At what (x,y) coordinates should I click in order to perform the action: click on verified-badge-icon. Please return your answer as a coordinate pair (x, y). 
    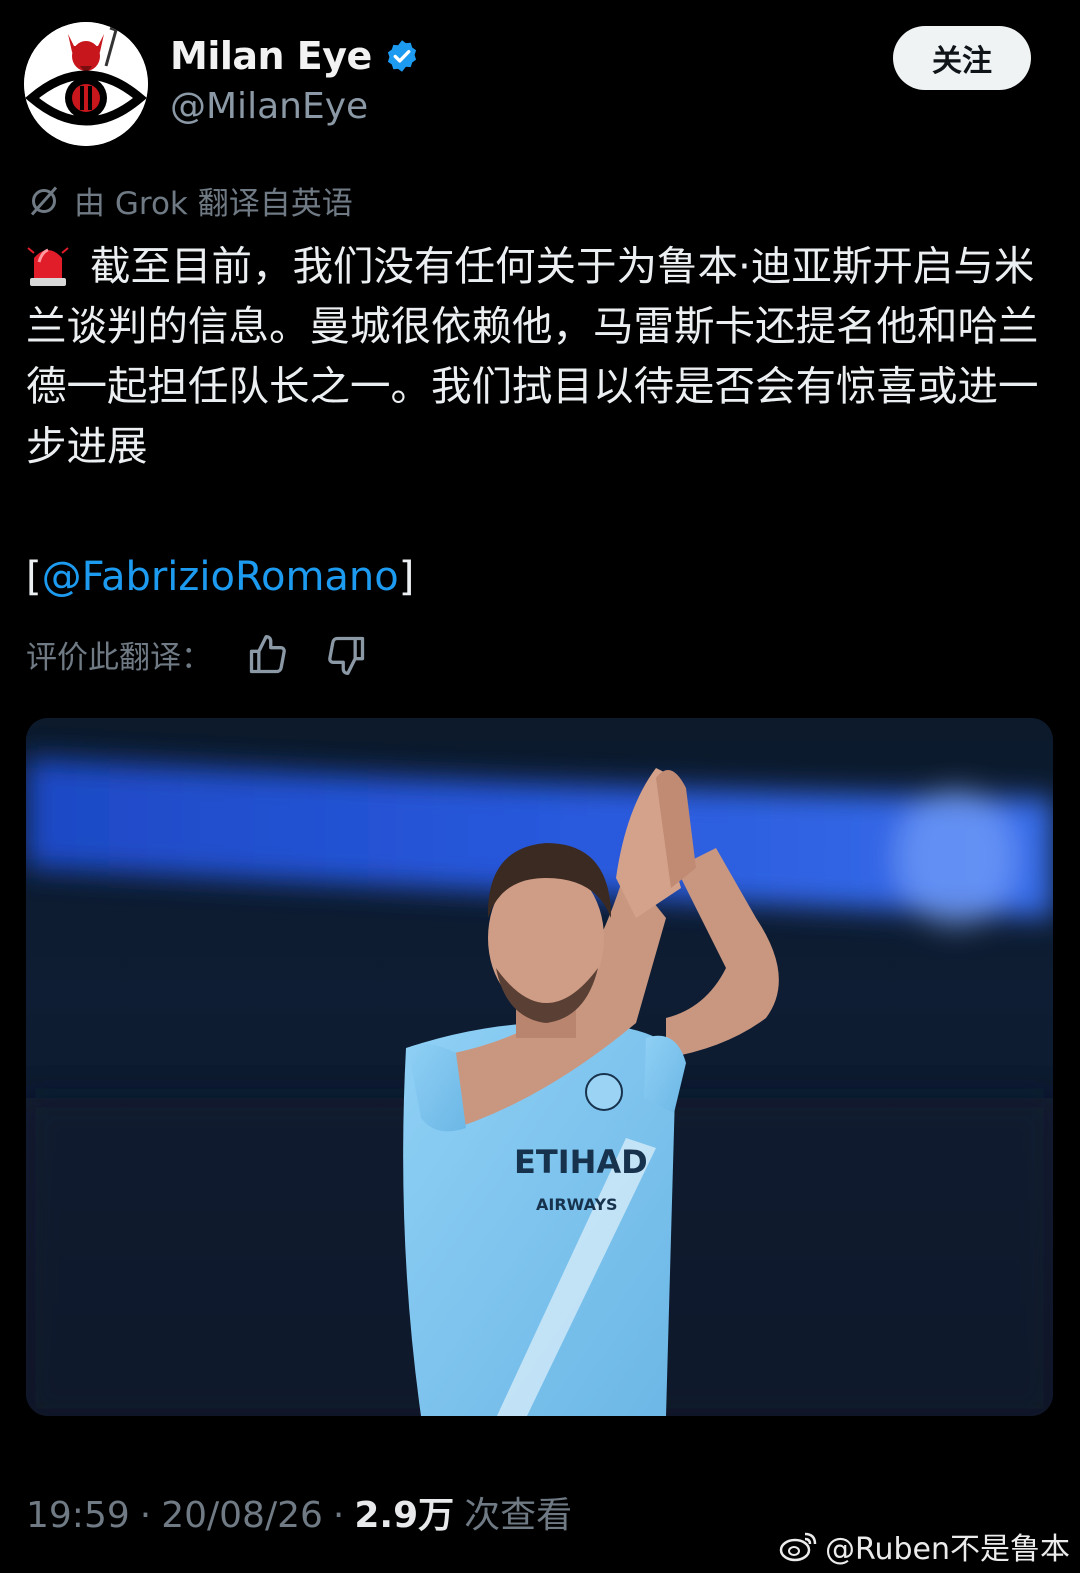
    Looking at the image, I should click on (401, 56).